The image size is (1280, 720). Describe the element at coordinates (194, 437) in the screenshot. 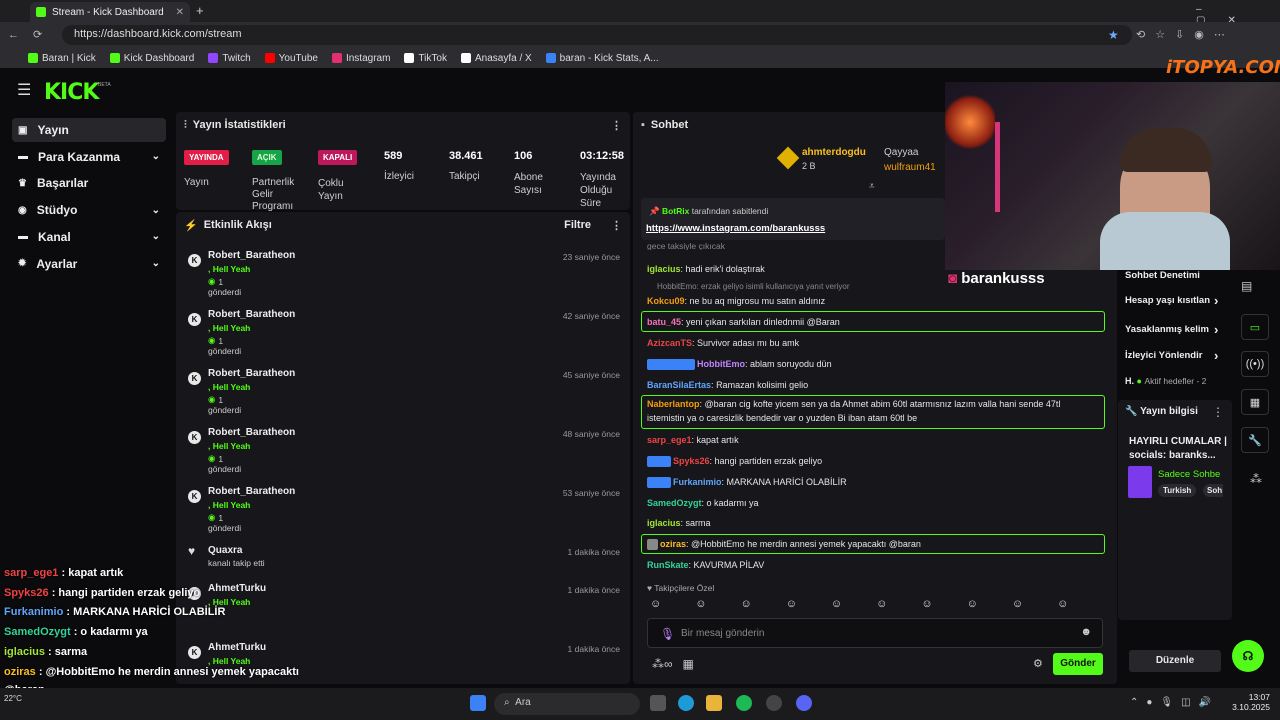

I see `kick-avatar-icon: K` at that location.